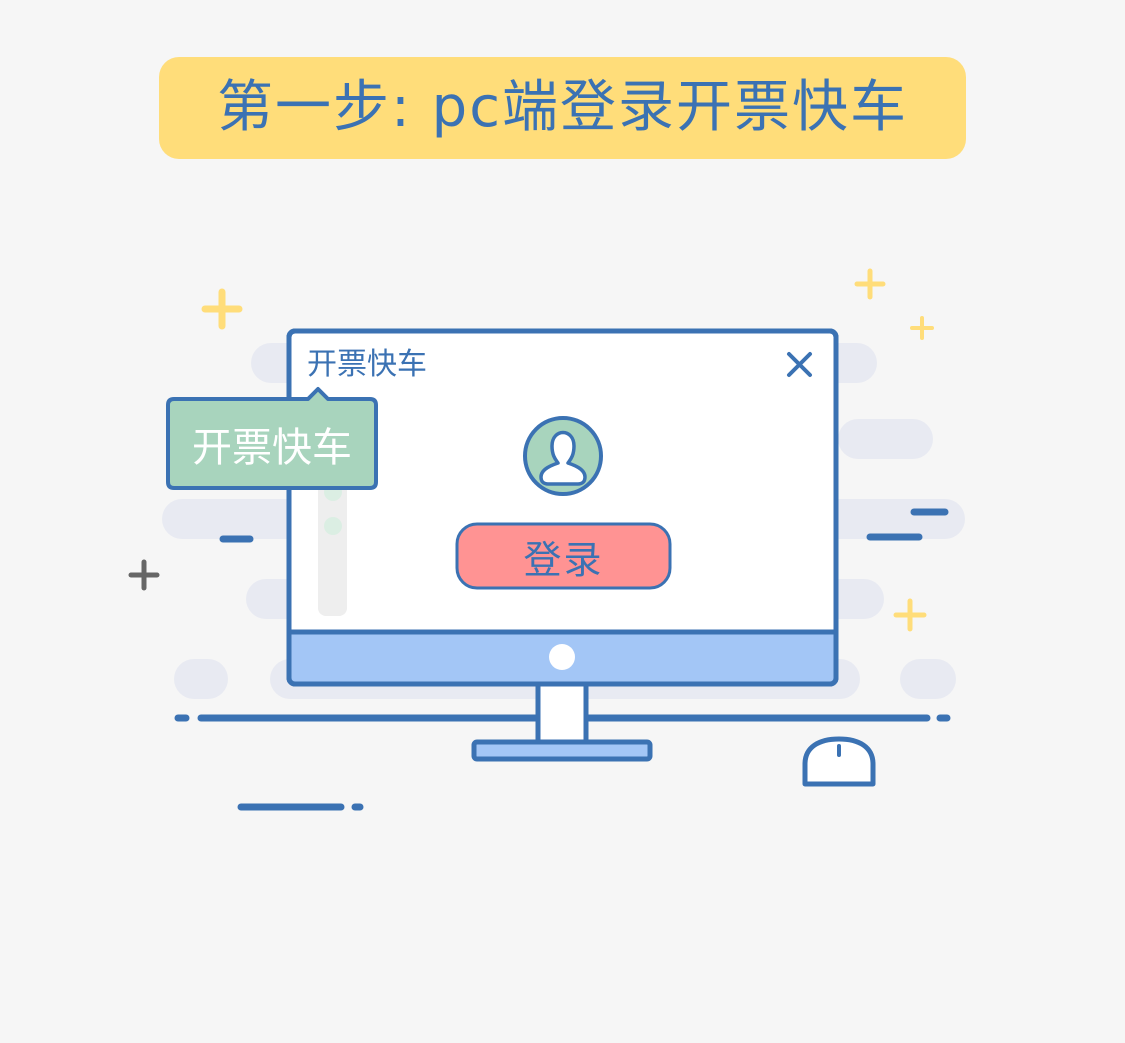  What do you see at coordinates (272, 448) in the screenshot?
I see `tooltip-label: 开票快车` at bounding box center [272, 448].